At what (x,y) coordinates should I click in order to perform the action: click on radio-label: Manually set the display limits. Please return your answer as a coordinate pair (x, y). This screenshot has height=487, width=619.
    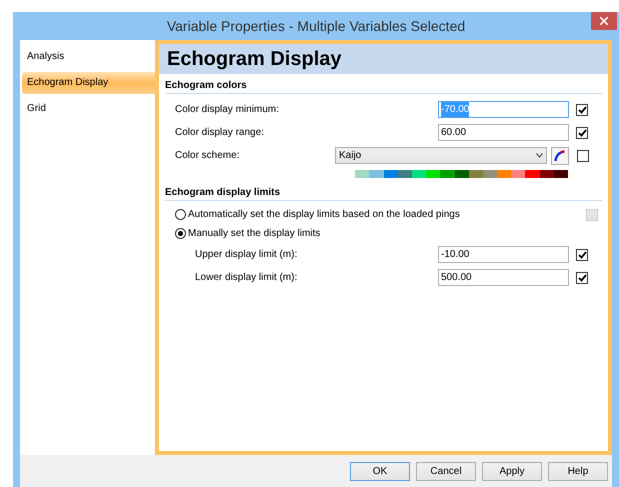
    Looking at the image, I should click on (254, 233).